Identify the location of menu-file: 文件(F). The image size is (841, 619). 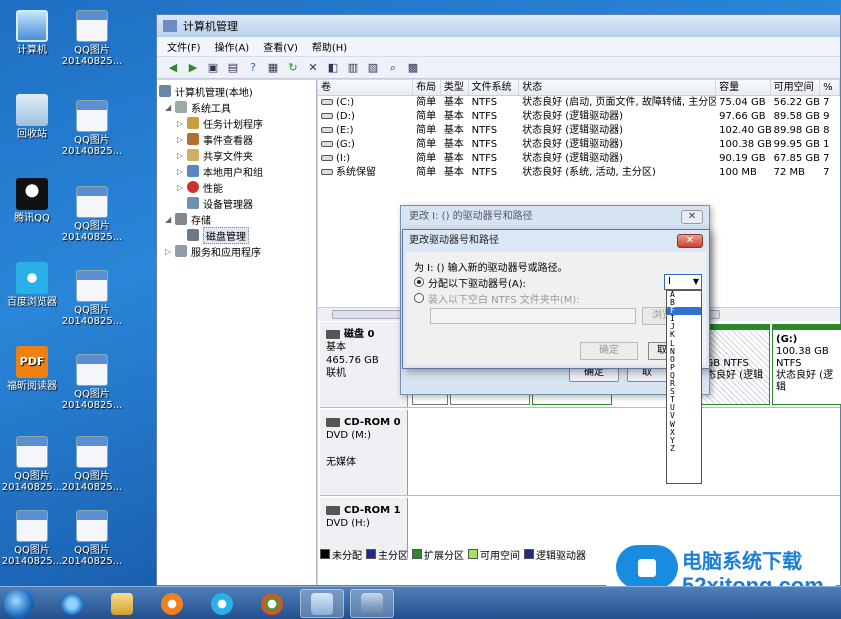
(184, 46).